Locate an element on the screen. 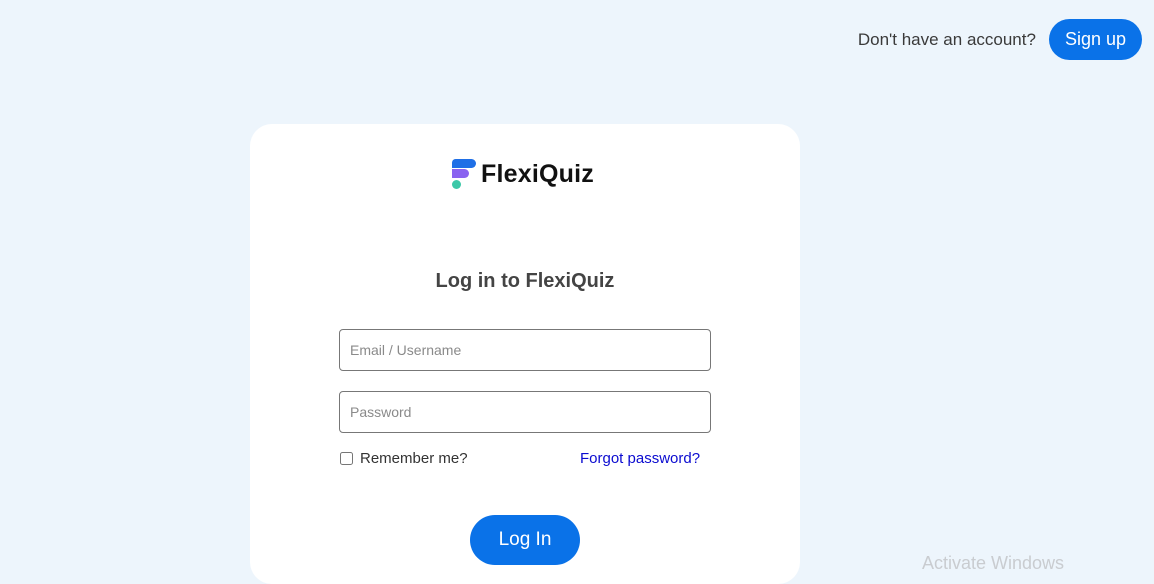 The height and width of the screenshot is (584, 1154). logo-wordmark: FlexiQuiz is located at coordinates (537, 173).